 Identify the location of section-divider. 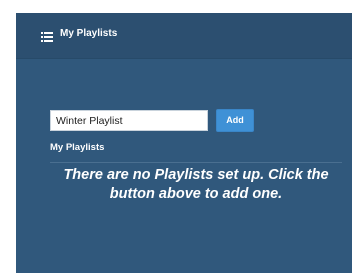
(196, 162).